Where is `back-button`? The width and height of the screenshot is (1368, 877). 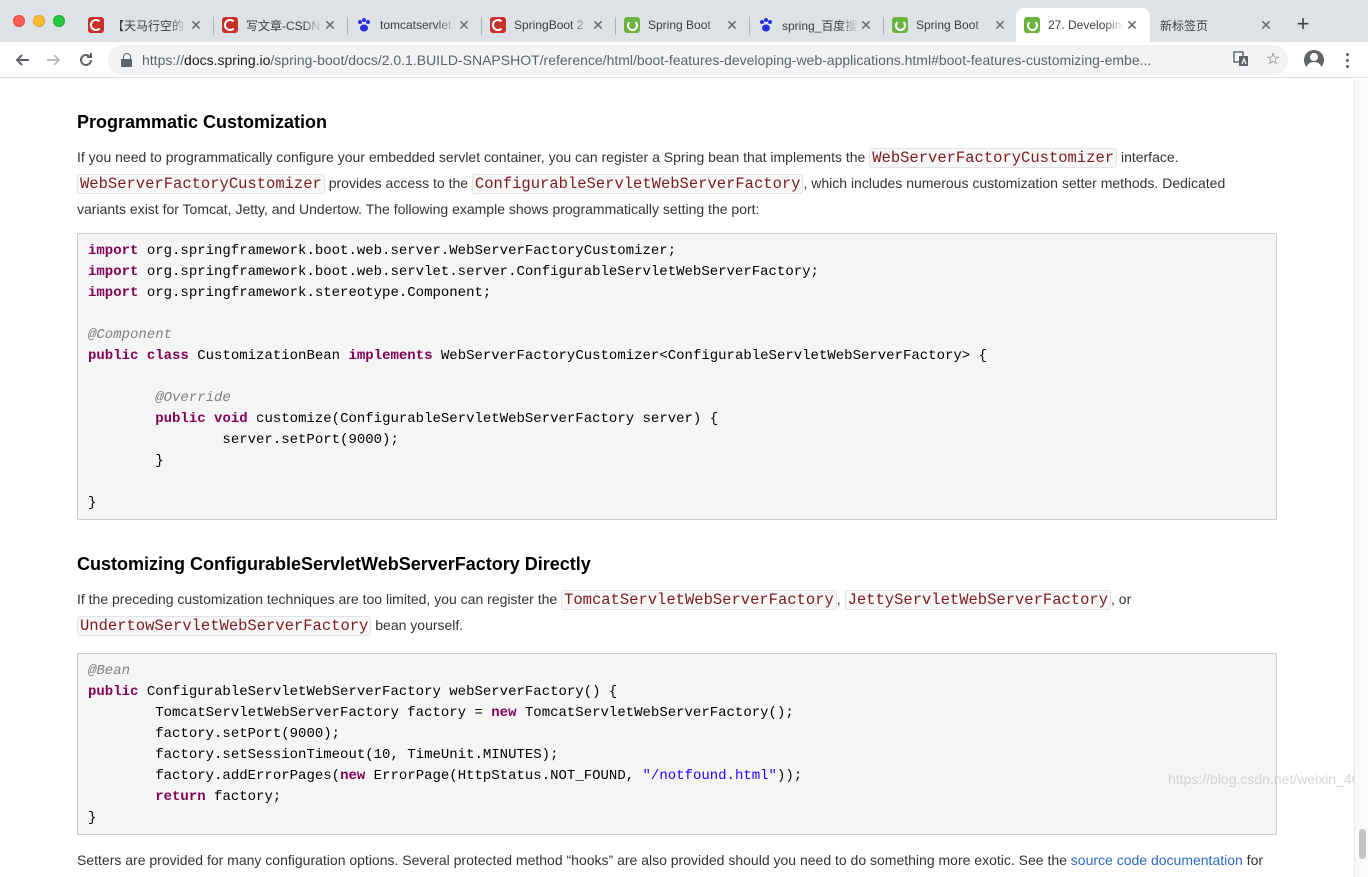
back-button is located at coordinates (22, 60).